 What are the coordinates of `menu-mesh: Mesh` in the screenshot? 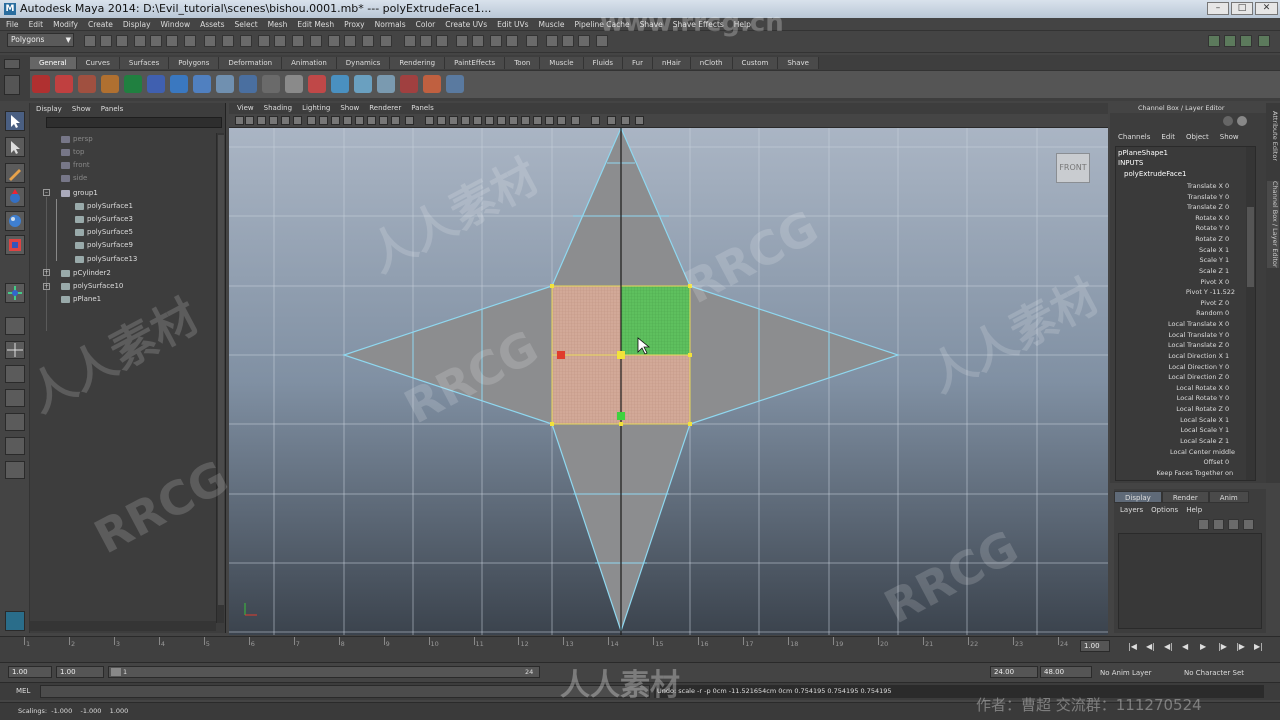 It's located at (278, 24).